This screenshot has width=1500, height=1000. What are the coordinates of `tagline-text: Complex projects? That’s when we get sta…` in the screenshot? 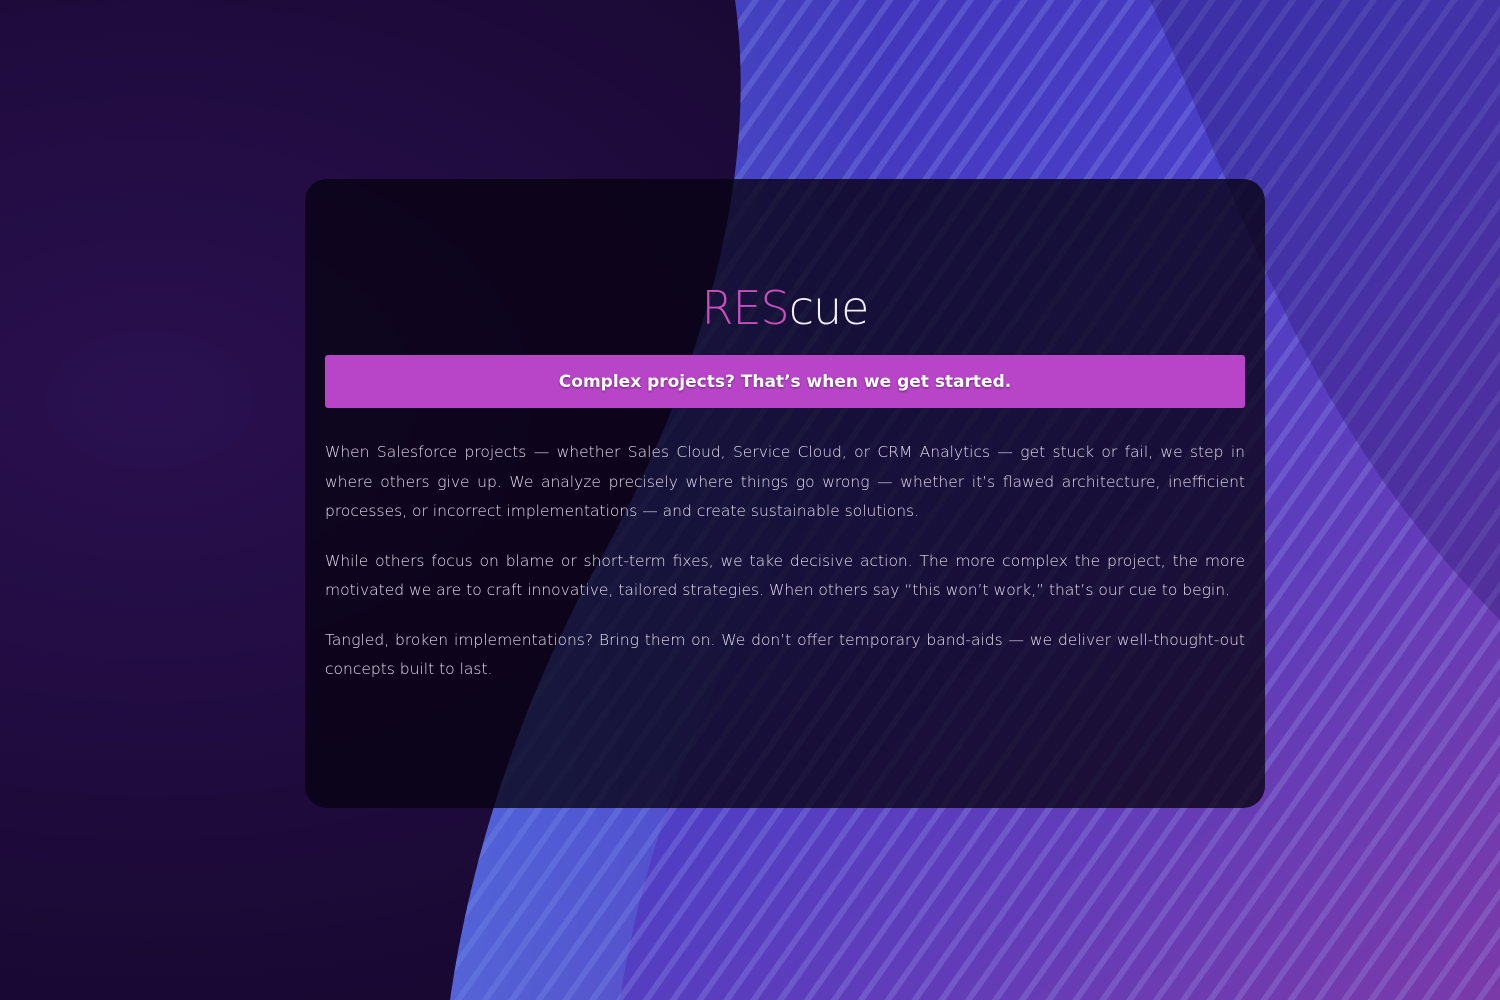 It's located at (785, 381).